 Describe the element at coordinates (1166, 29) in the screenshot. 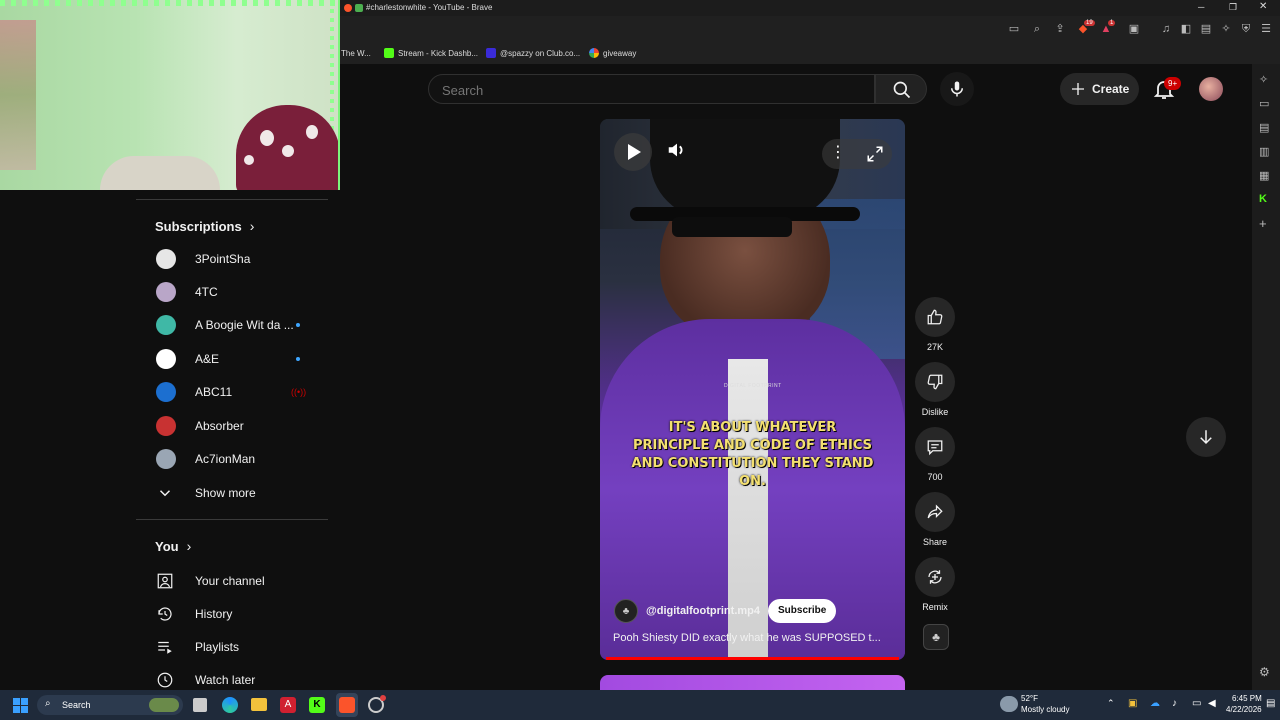

I see `media-icon: ♫` at that location.